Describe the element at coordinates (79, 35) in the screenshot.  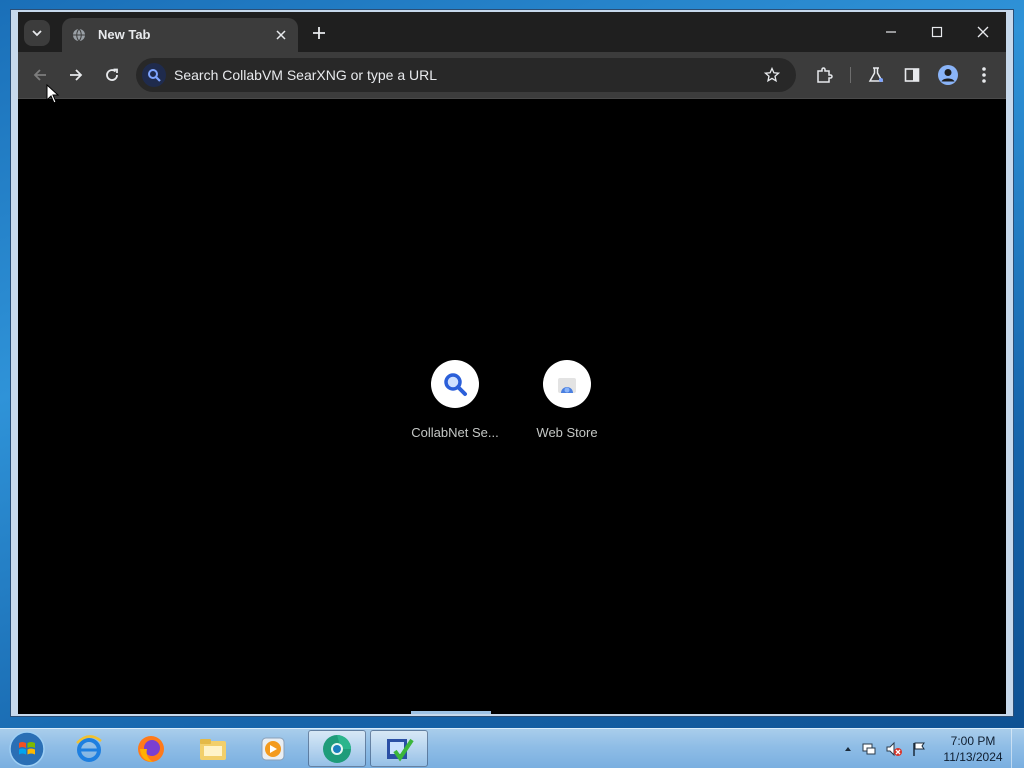
I see `globe-icon` at that location.